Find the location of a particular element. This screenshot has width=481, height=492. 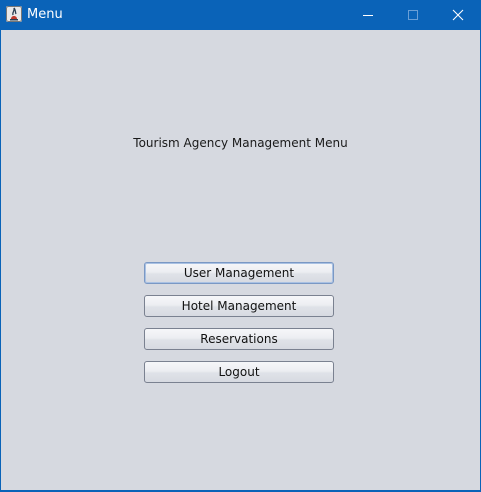

maximize-button is located at coordinates (413, 15).